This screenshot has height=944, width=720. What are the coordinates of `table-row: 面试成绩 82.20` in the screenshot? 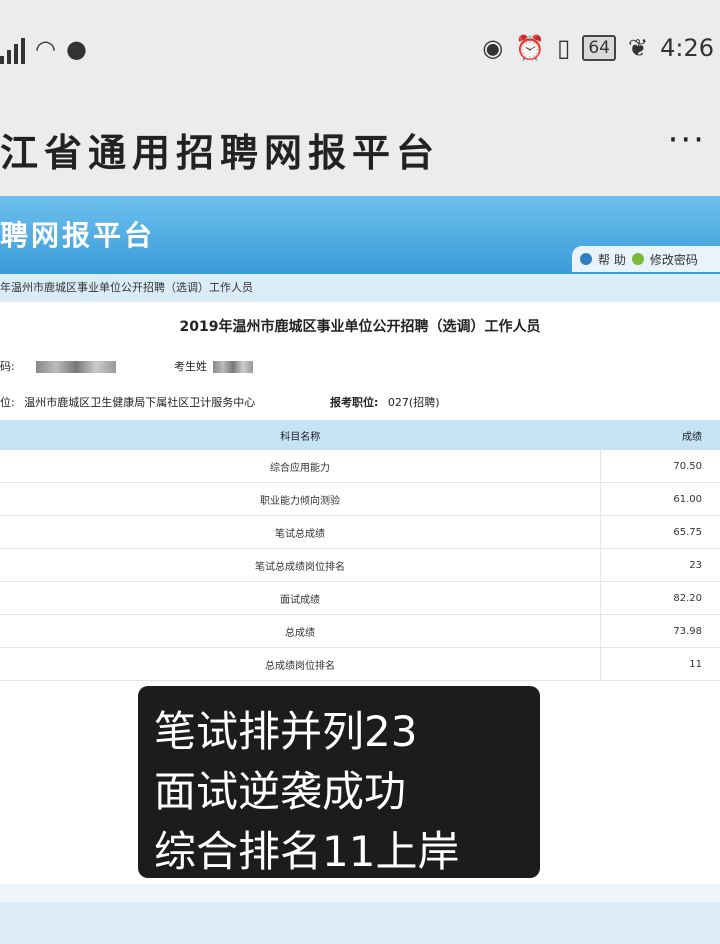 It's located at (360, 598).